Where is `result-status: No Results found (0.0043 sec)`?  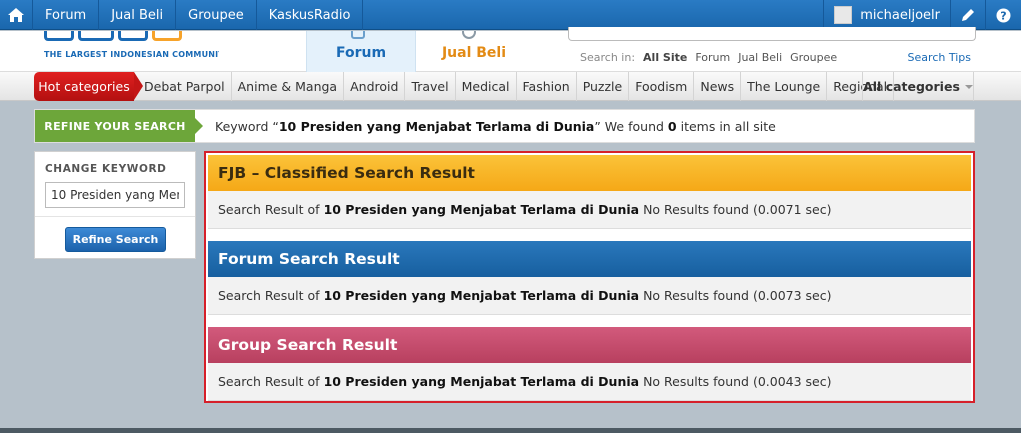
result-status: No Results found (0.0043 sec) is located at coordinates (737, 381).